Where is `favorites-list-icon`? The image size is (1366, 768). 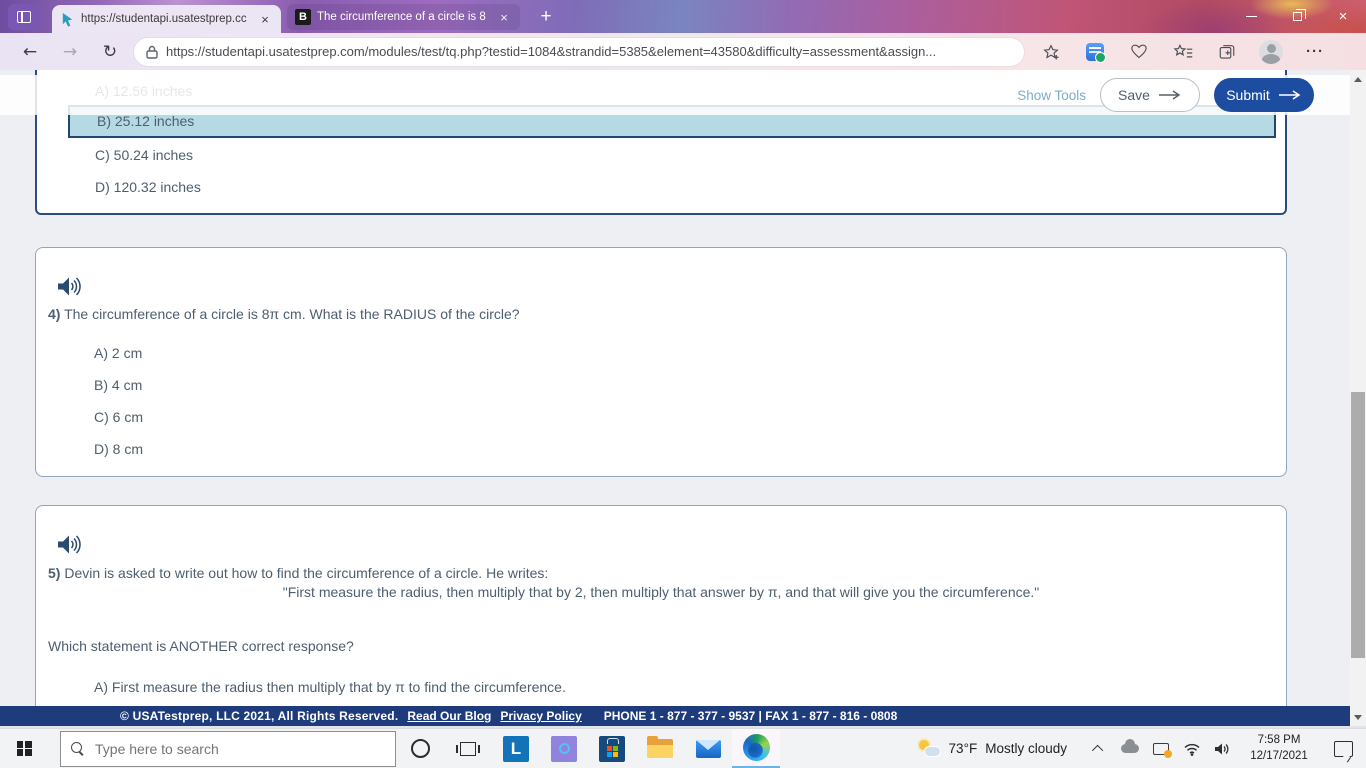
favorites-list-icon is located at coordinates (1183, 51).